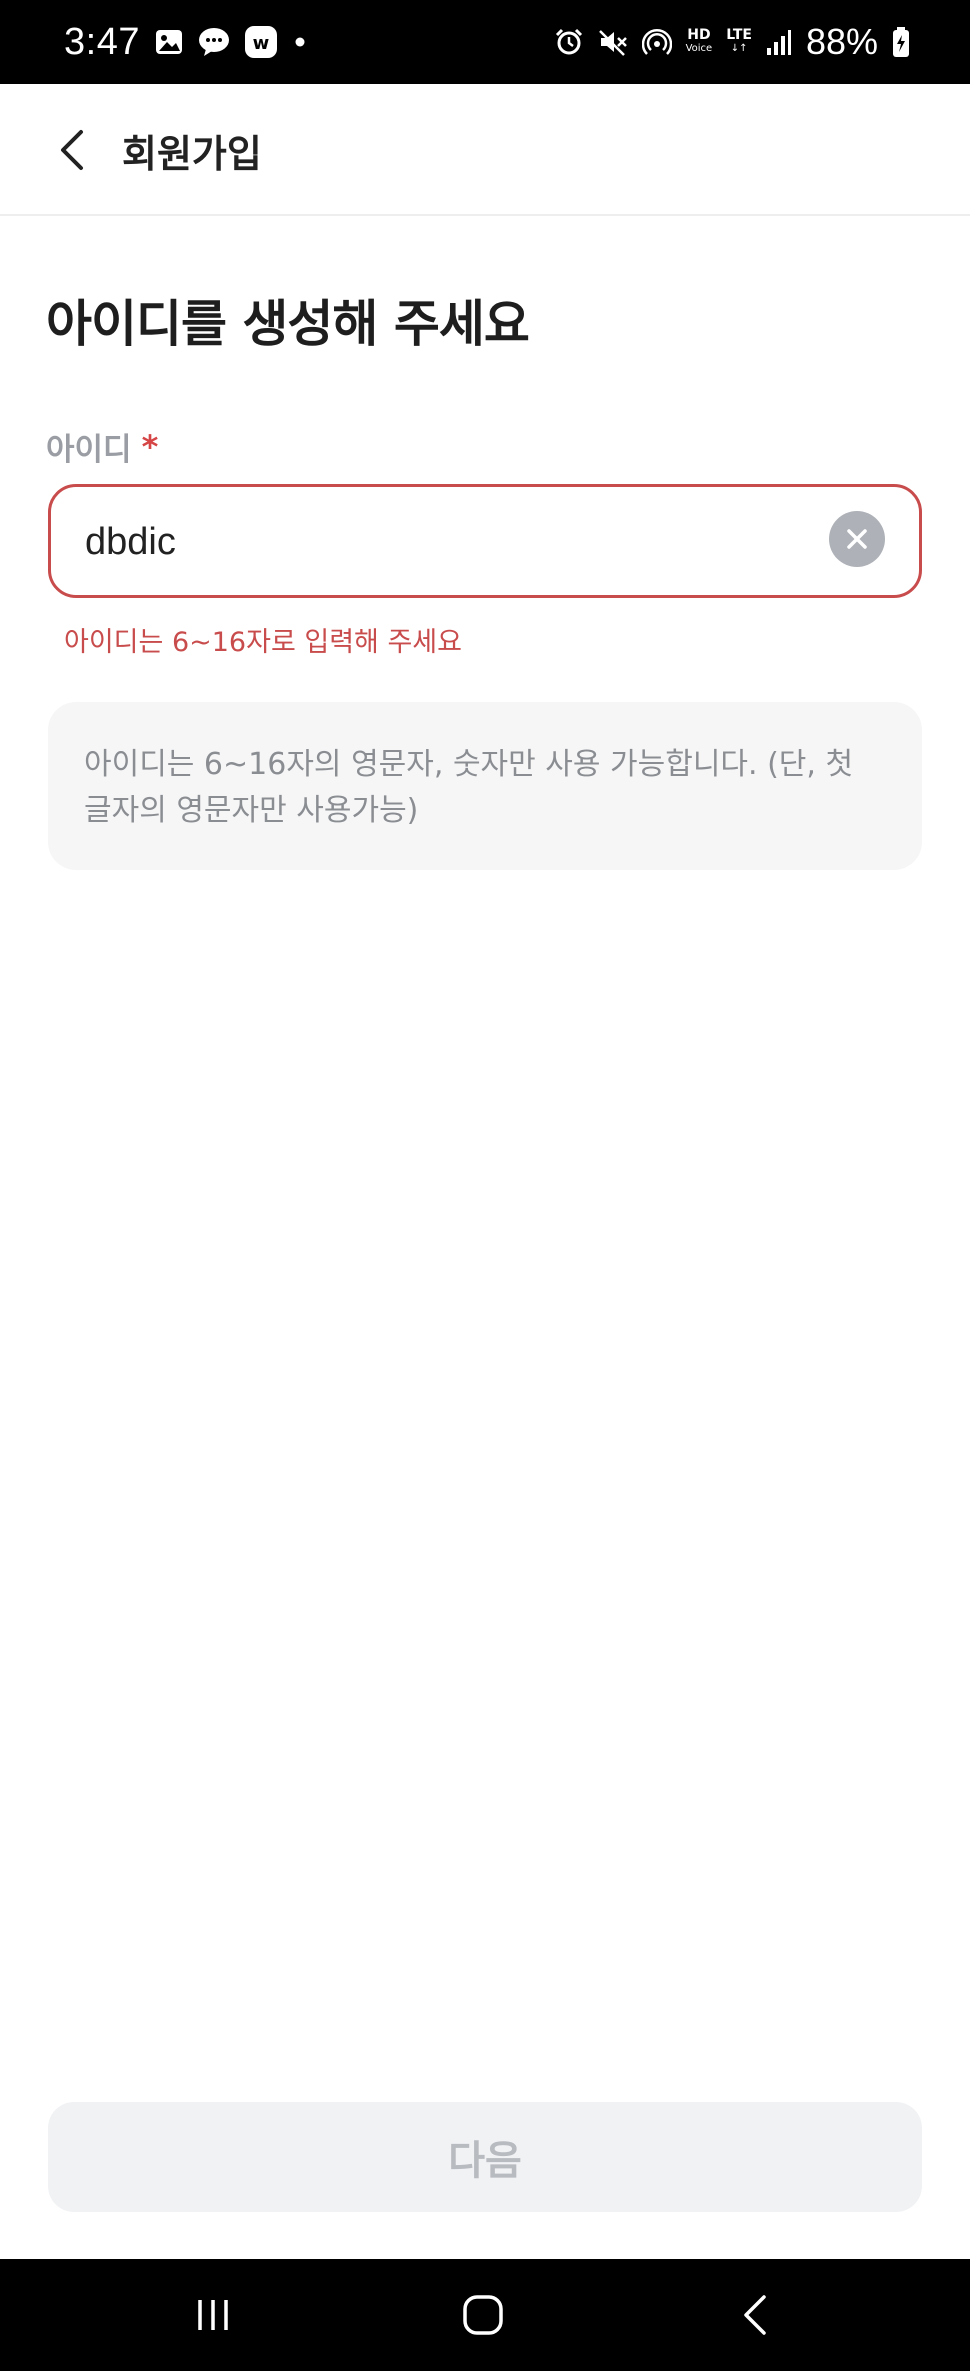 This screenshot has width=970, height=2371. Describe the element at coordinates (569, 42) in the screenshot. I see `alarm-icon` at that location.